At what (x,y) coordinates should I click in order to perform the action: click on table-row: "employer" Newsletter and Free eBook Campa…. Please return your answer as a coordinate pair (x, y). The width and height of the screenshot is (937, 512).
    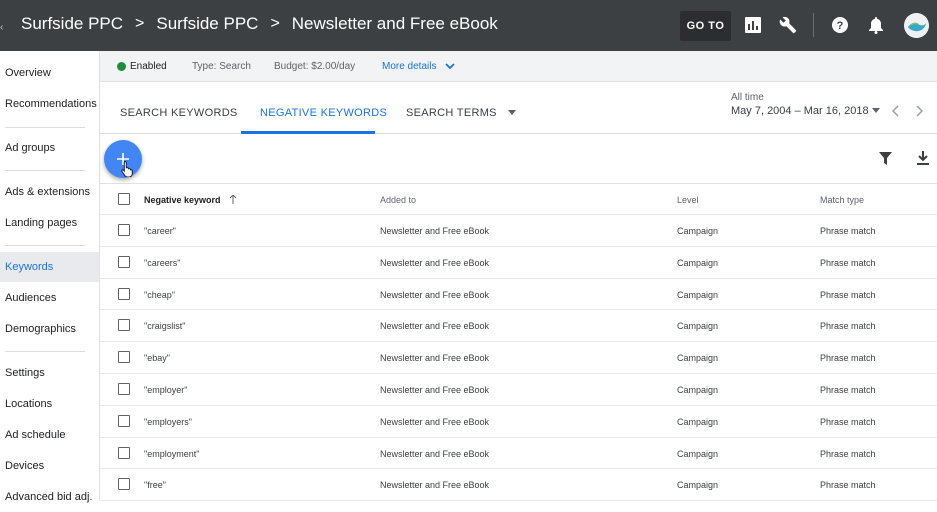
    Looking at the image, I should click on (518, 390).